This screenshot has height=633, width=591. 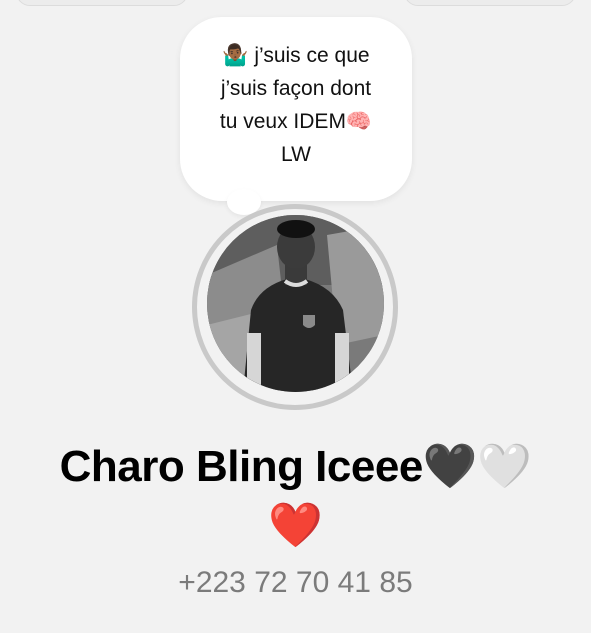 I want to click on avatar, so click(x=295, y=303).